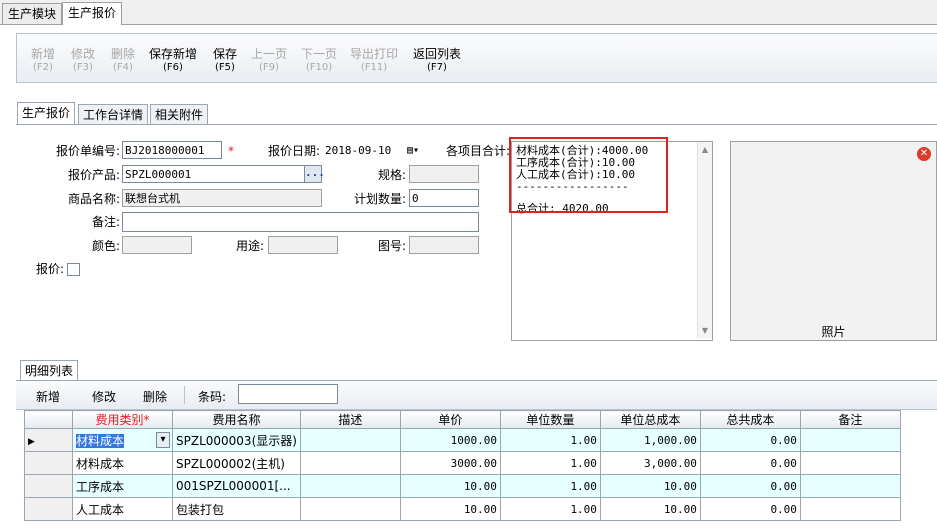  Describe the element at coordinates (269, 61) in the screenshot. I see `toolbar-prev-page-button: 上一页 (F9)` at that location.